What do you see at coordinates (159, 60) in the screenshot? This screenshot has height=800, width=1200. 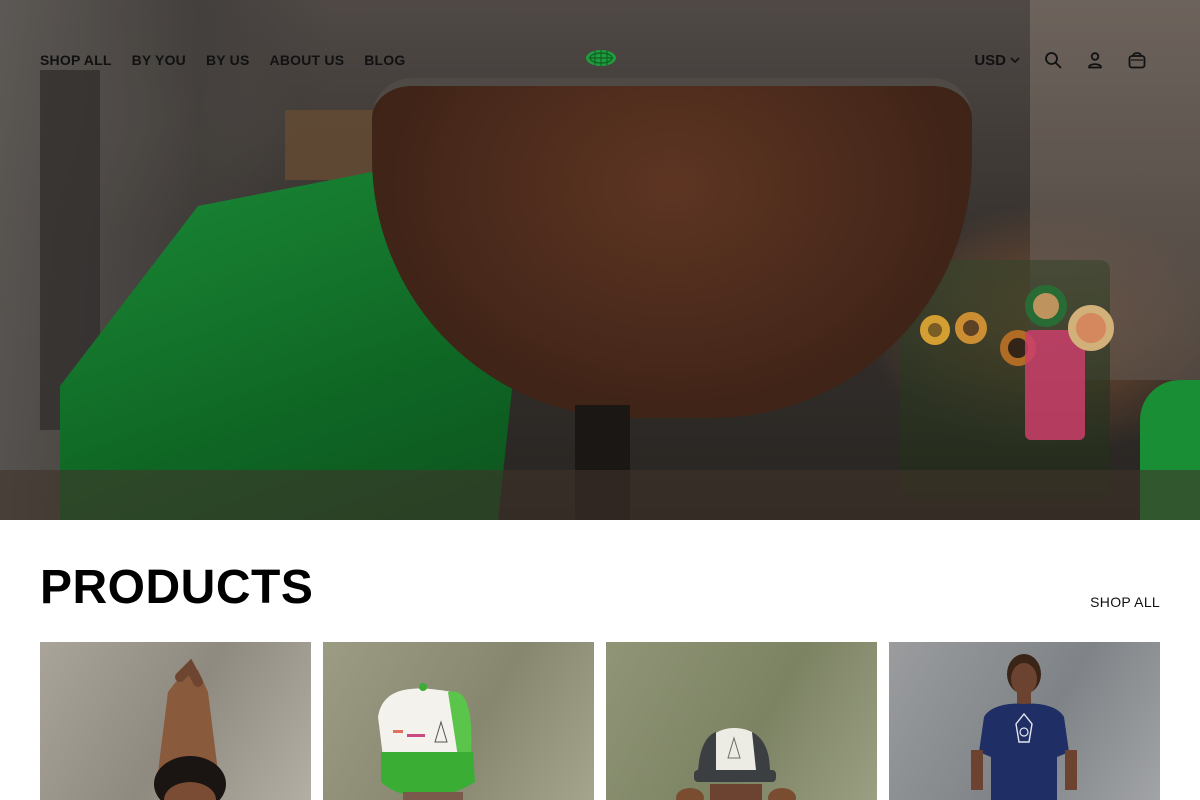 I see `nav-by-you: BY YOU` at bounding box center [159, 60].